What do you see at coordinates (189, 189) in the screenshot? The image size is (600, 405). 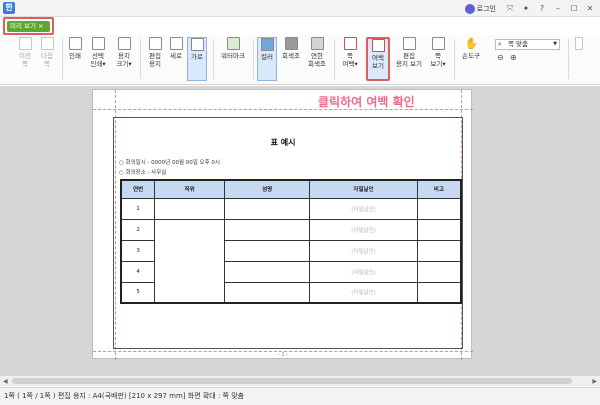 I see `table-header: 직위` at bounding box center [189, 189].